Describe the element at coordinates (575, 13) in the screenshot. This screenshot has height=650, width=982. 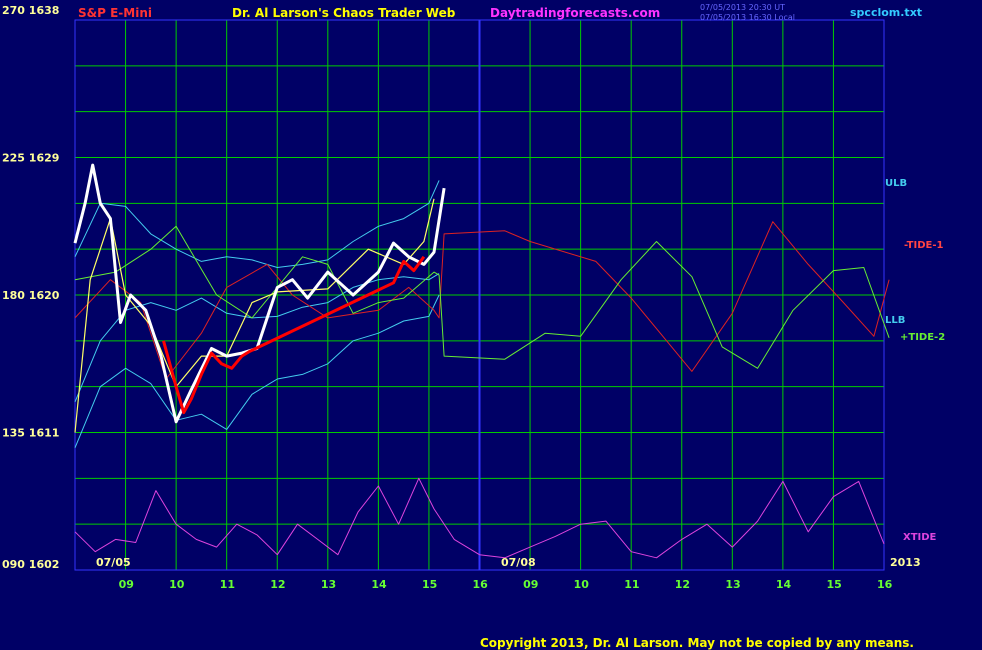
I see `chart-title-site: Daytradingforecasts.com` at that location.